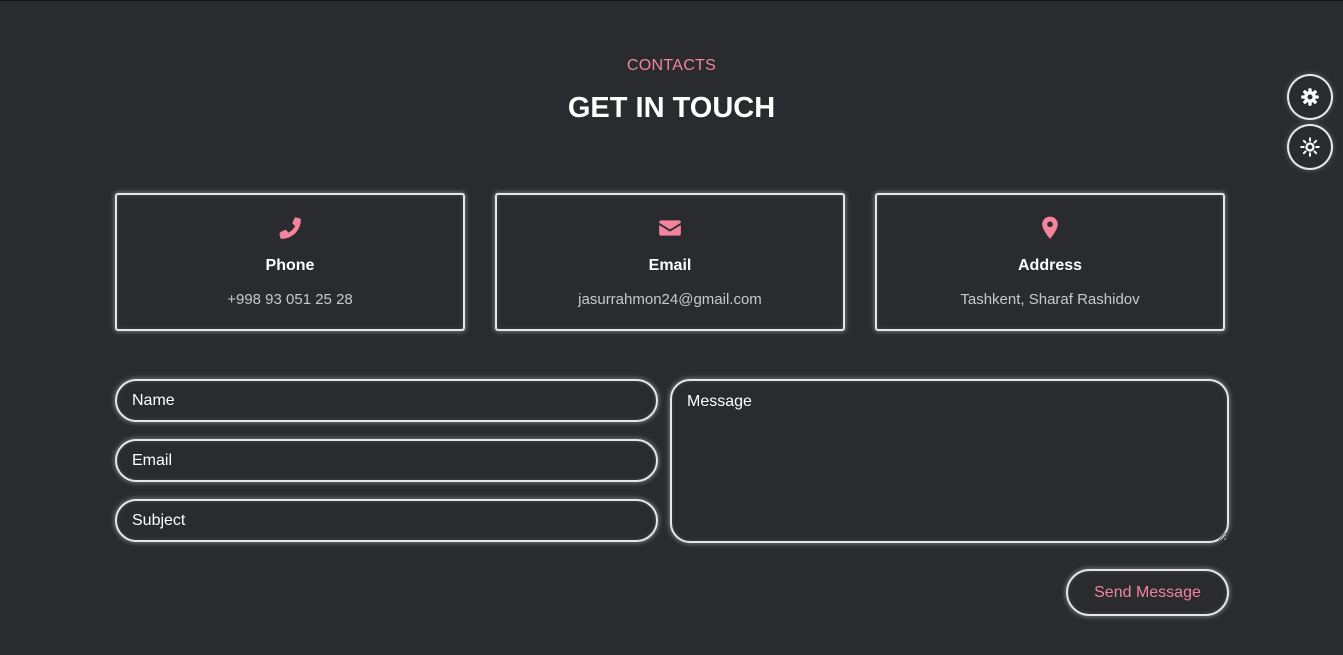  What do you see at coordinates (670, 228) in the screenshot?
I see `envelope-icon` at bounding box center [670, 228].